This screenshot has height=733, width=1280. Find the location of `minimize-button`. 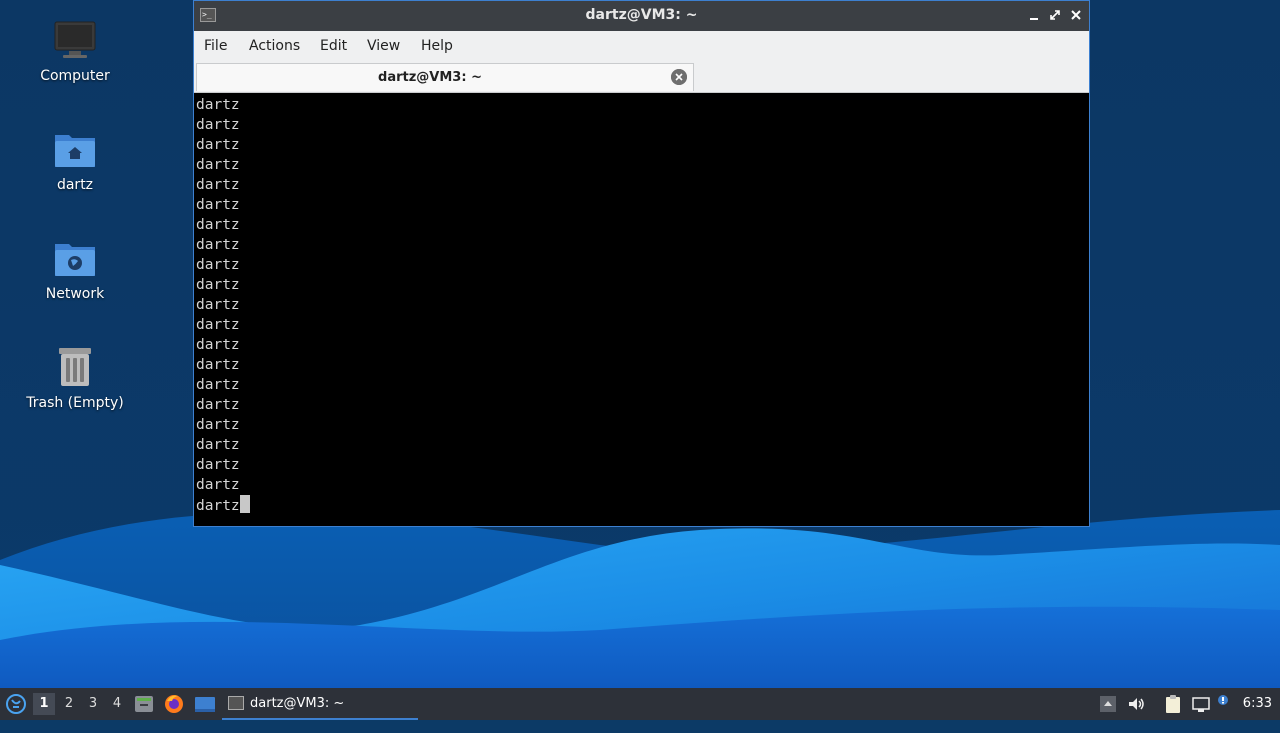

minimize-button is located at coordinates (1034, 15).